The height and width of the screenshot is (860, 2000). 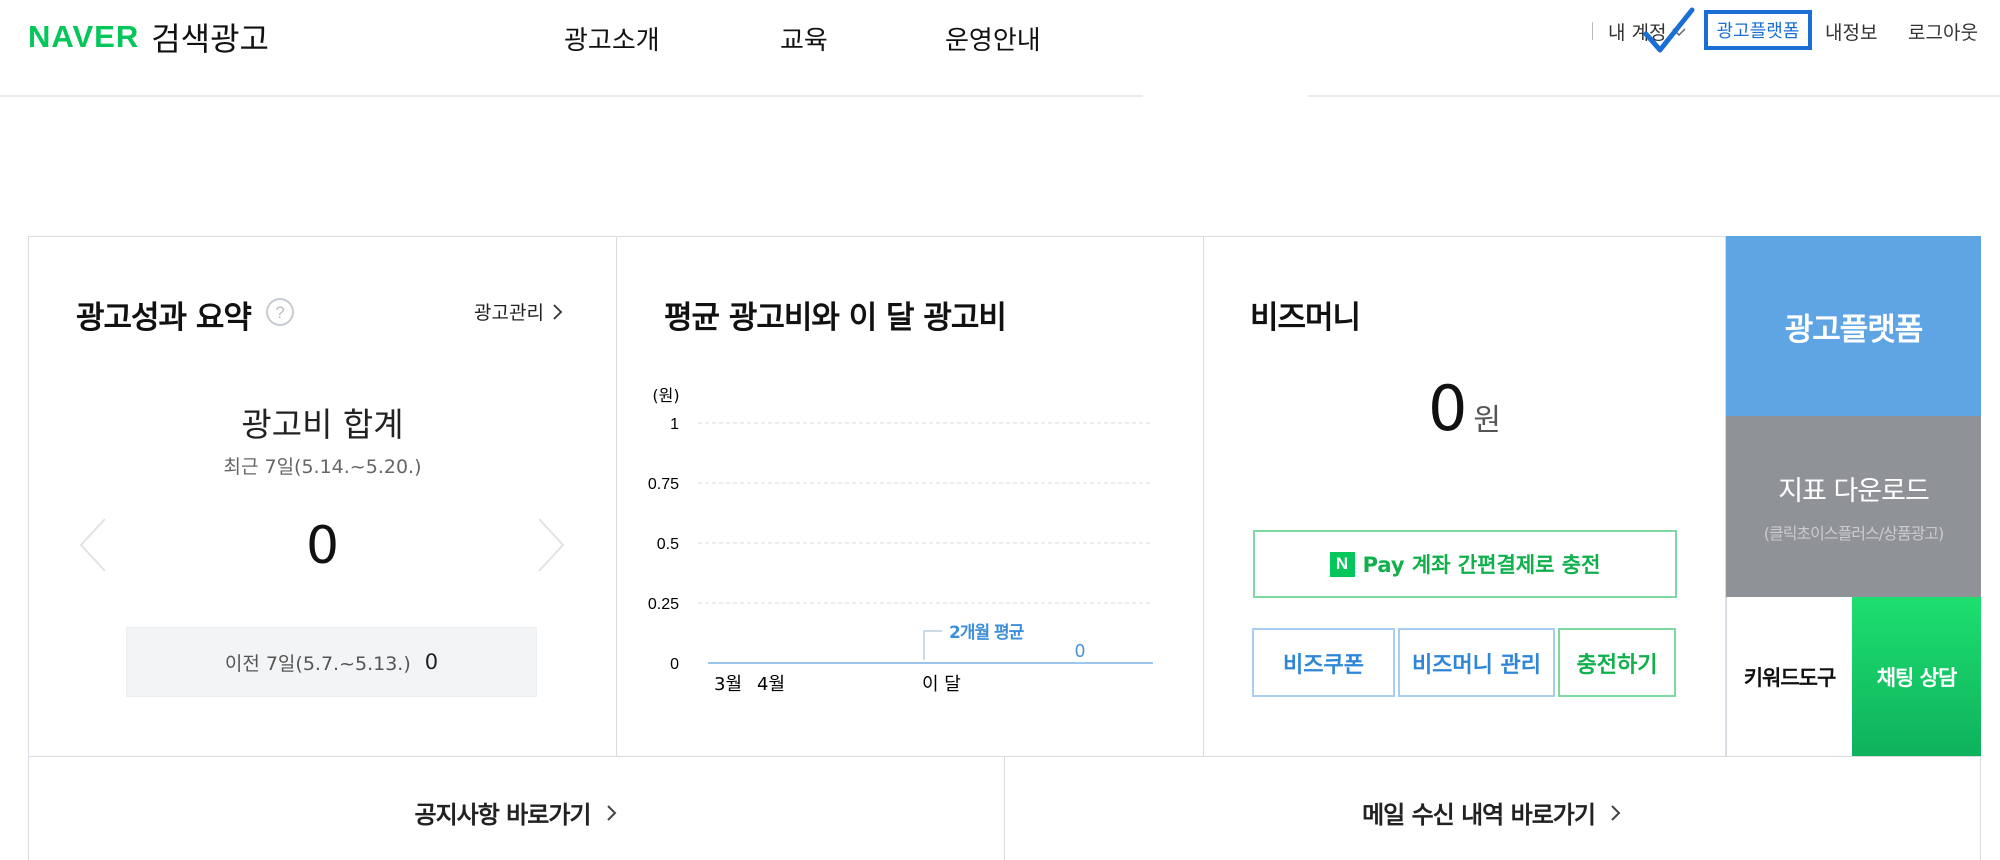 I want to click on logout-link: 로그아웃, so click(x=1943, y=31).